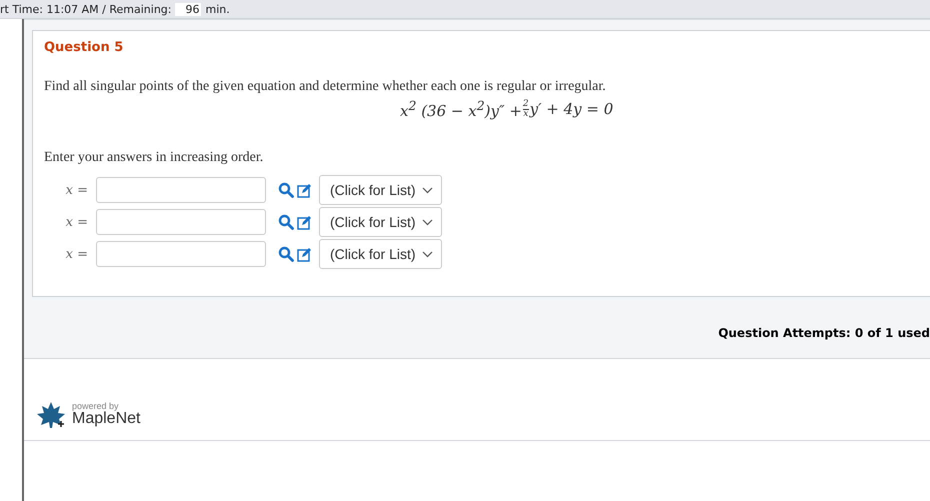  What do you see at coordinates (823, 333) in the screenshot?
I see `attempts-text: Question Attempts: 0 of 1 used` at bounding box center [823, 333].